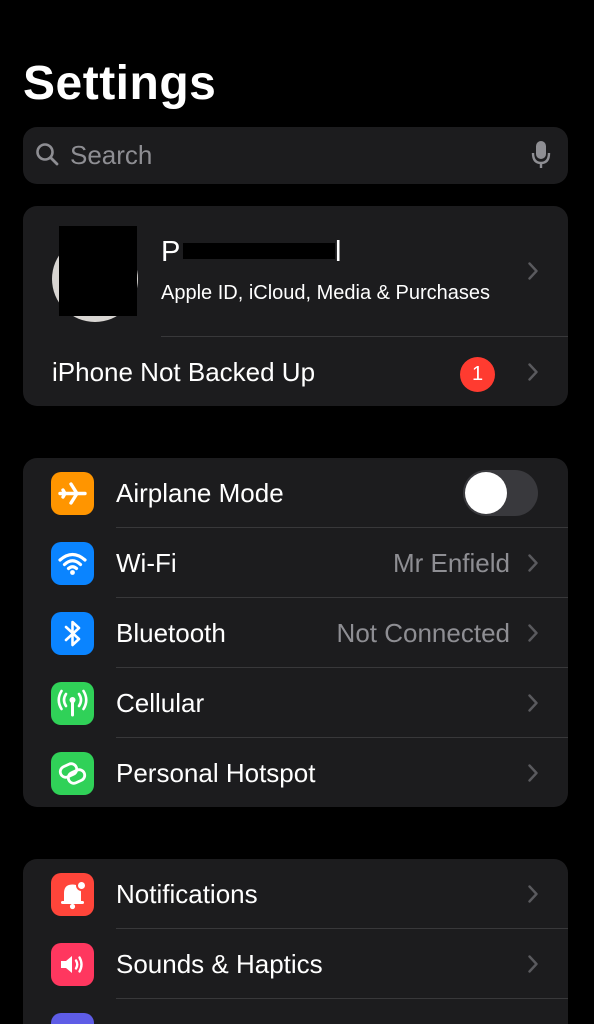 Image resolution: width=594 pixels, height=1024 pixels. I want to click on wifi-icon, so click(72, 563).